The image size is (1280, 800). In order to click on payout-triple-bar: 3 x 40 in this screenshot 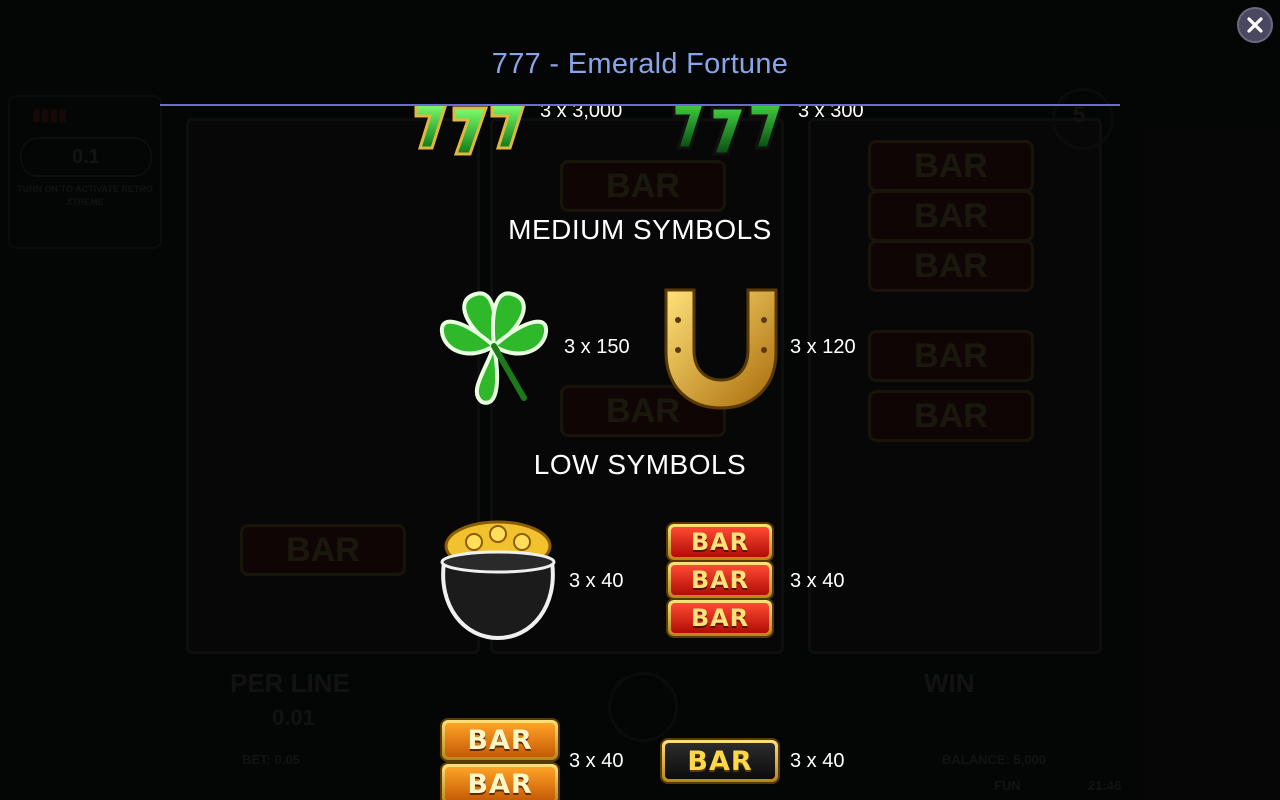, I will do `click(817, 581)`.